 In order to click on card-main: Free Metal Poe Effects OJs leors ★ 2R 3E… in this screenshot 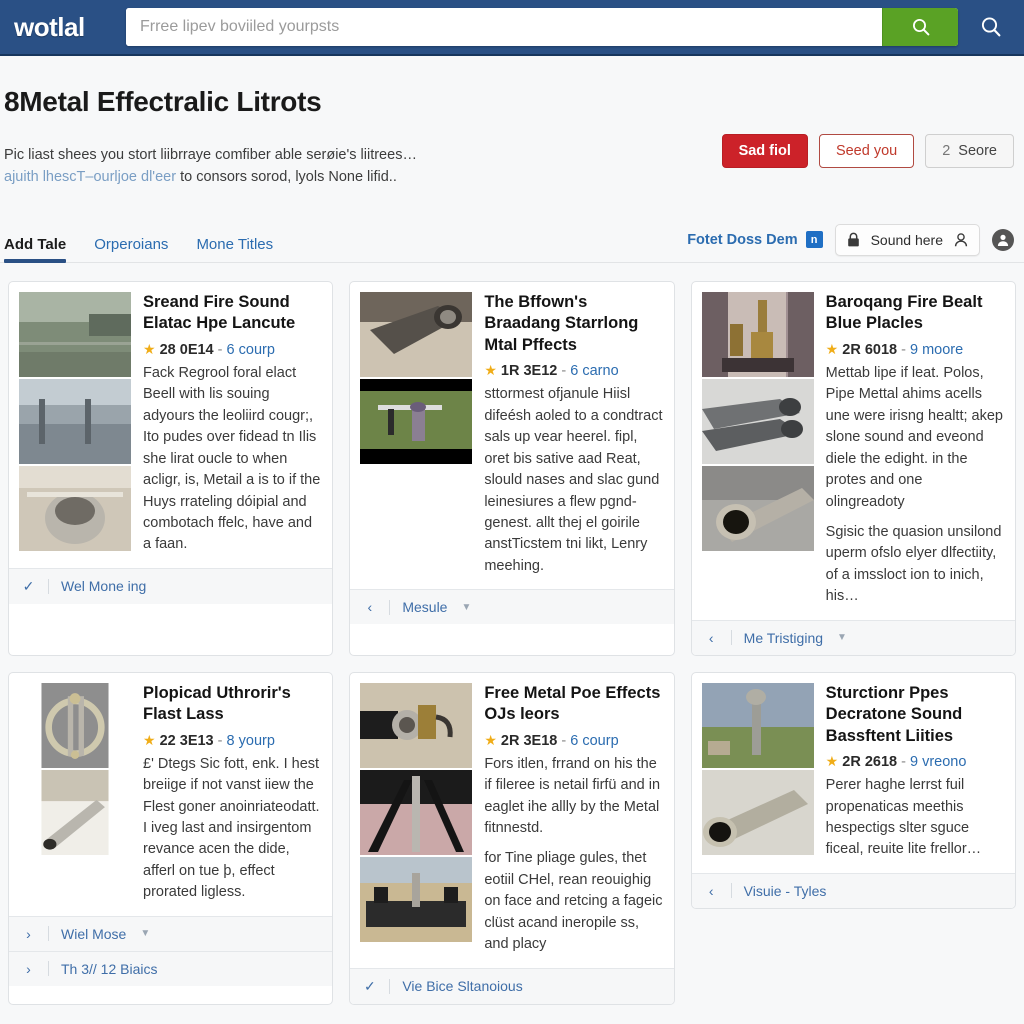, I will do `click(573, 819)`.